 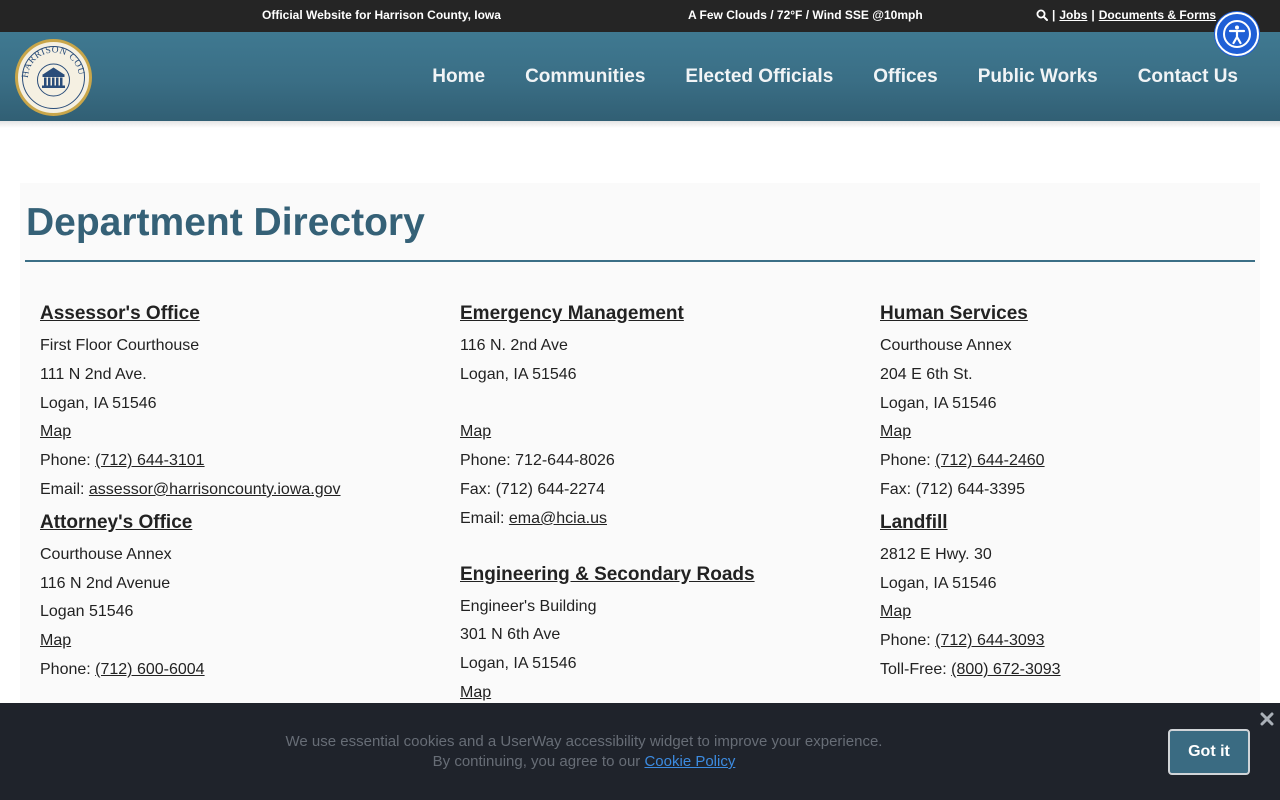 I want to click on address-line: Engineer's Building, so click(x=528, y=606).